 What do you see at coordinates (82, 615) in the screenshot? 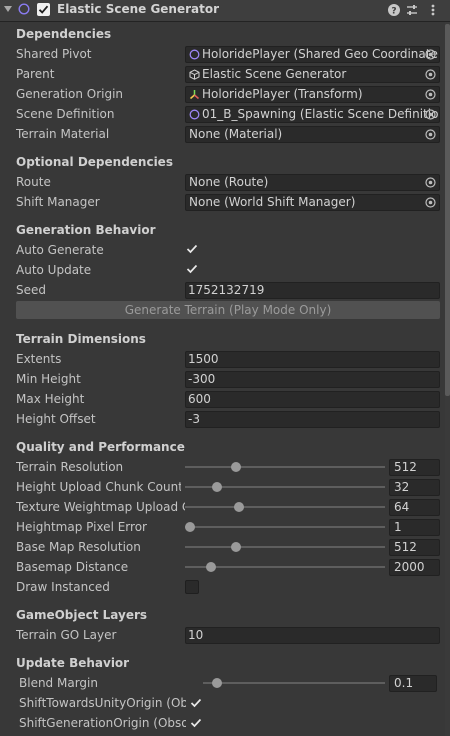
I see `section-gameobject-layers: GameObject Layers` at bounding box center [82, 615].